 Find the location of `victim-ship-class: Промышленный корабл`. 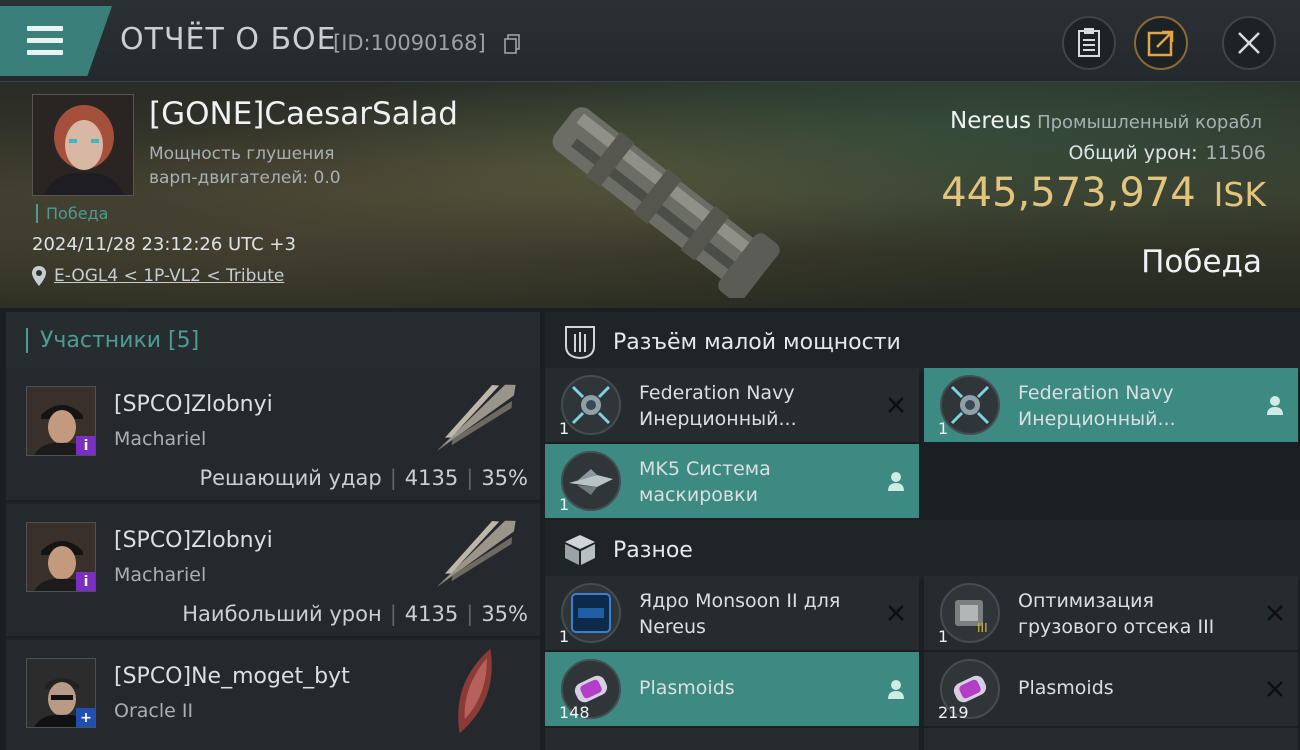

victim-ship-class: Промышленный корабл is located at coordinates (1149, 122).